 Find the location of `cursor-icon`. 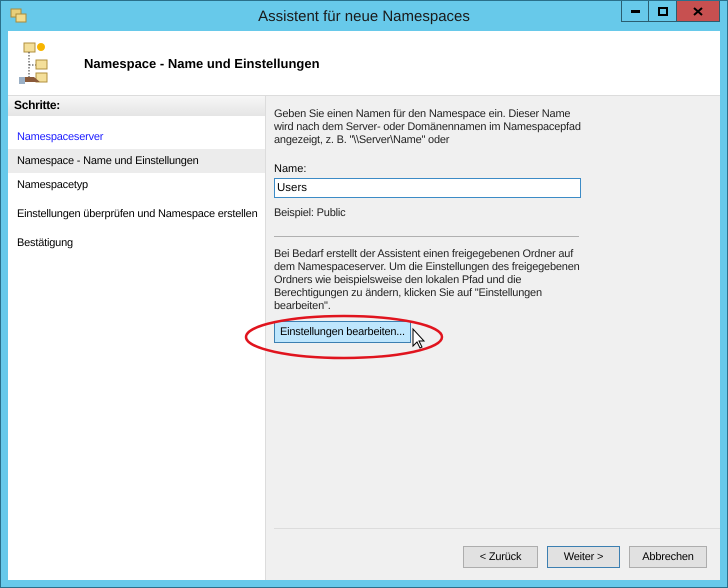

cursor-icon is located at coordinates (419, 338).